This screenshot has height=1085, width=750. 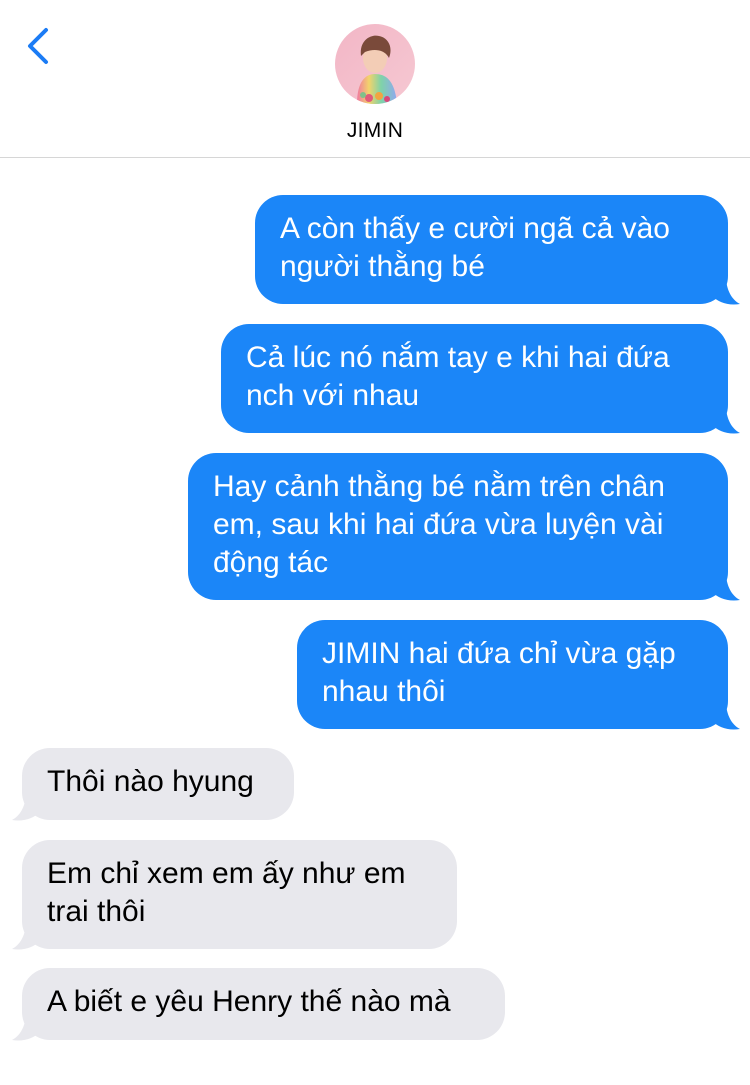 What do you see at coordinates (249, 1001) in the screenshot?
I see `message-text: A biết e yêu Henry thế nào mà` at bounding box center [249, 1001].